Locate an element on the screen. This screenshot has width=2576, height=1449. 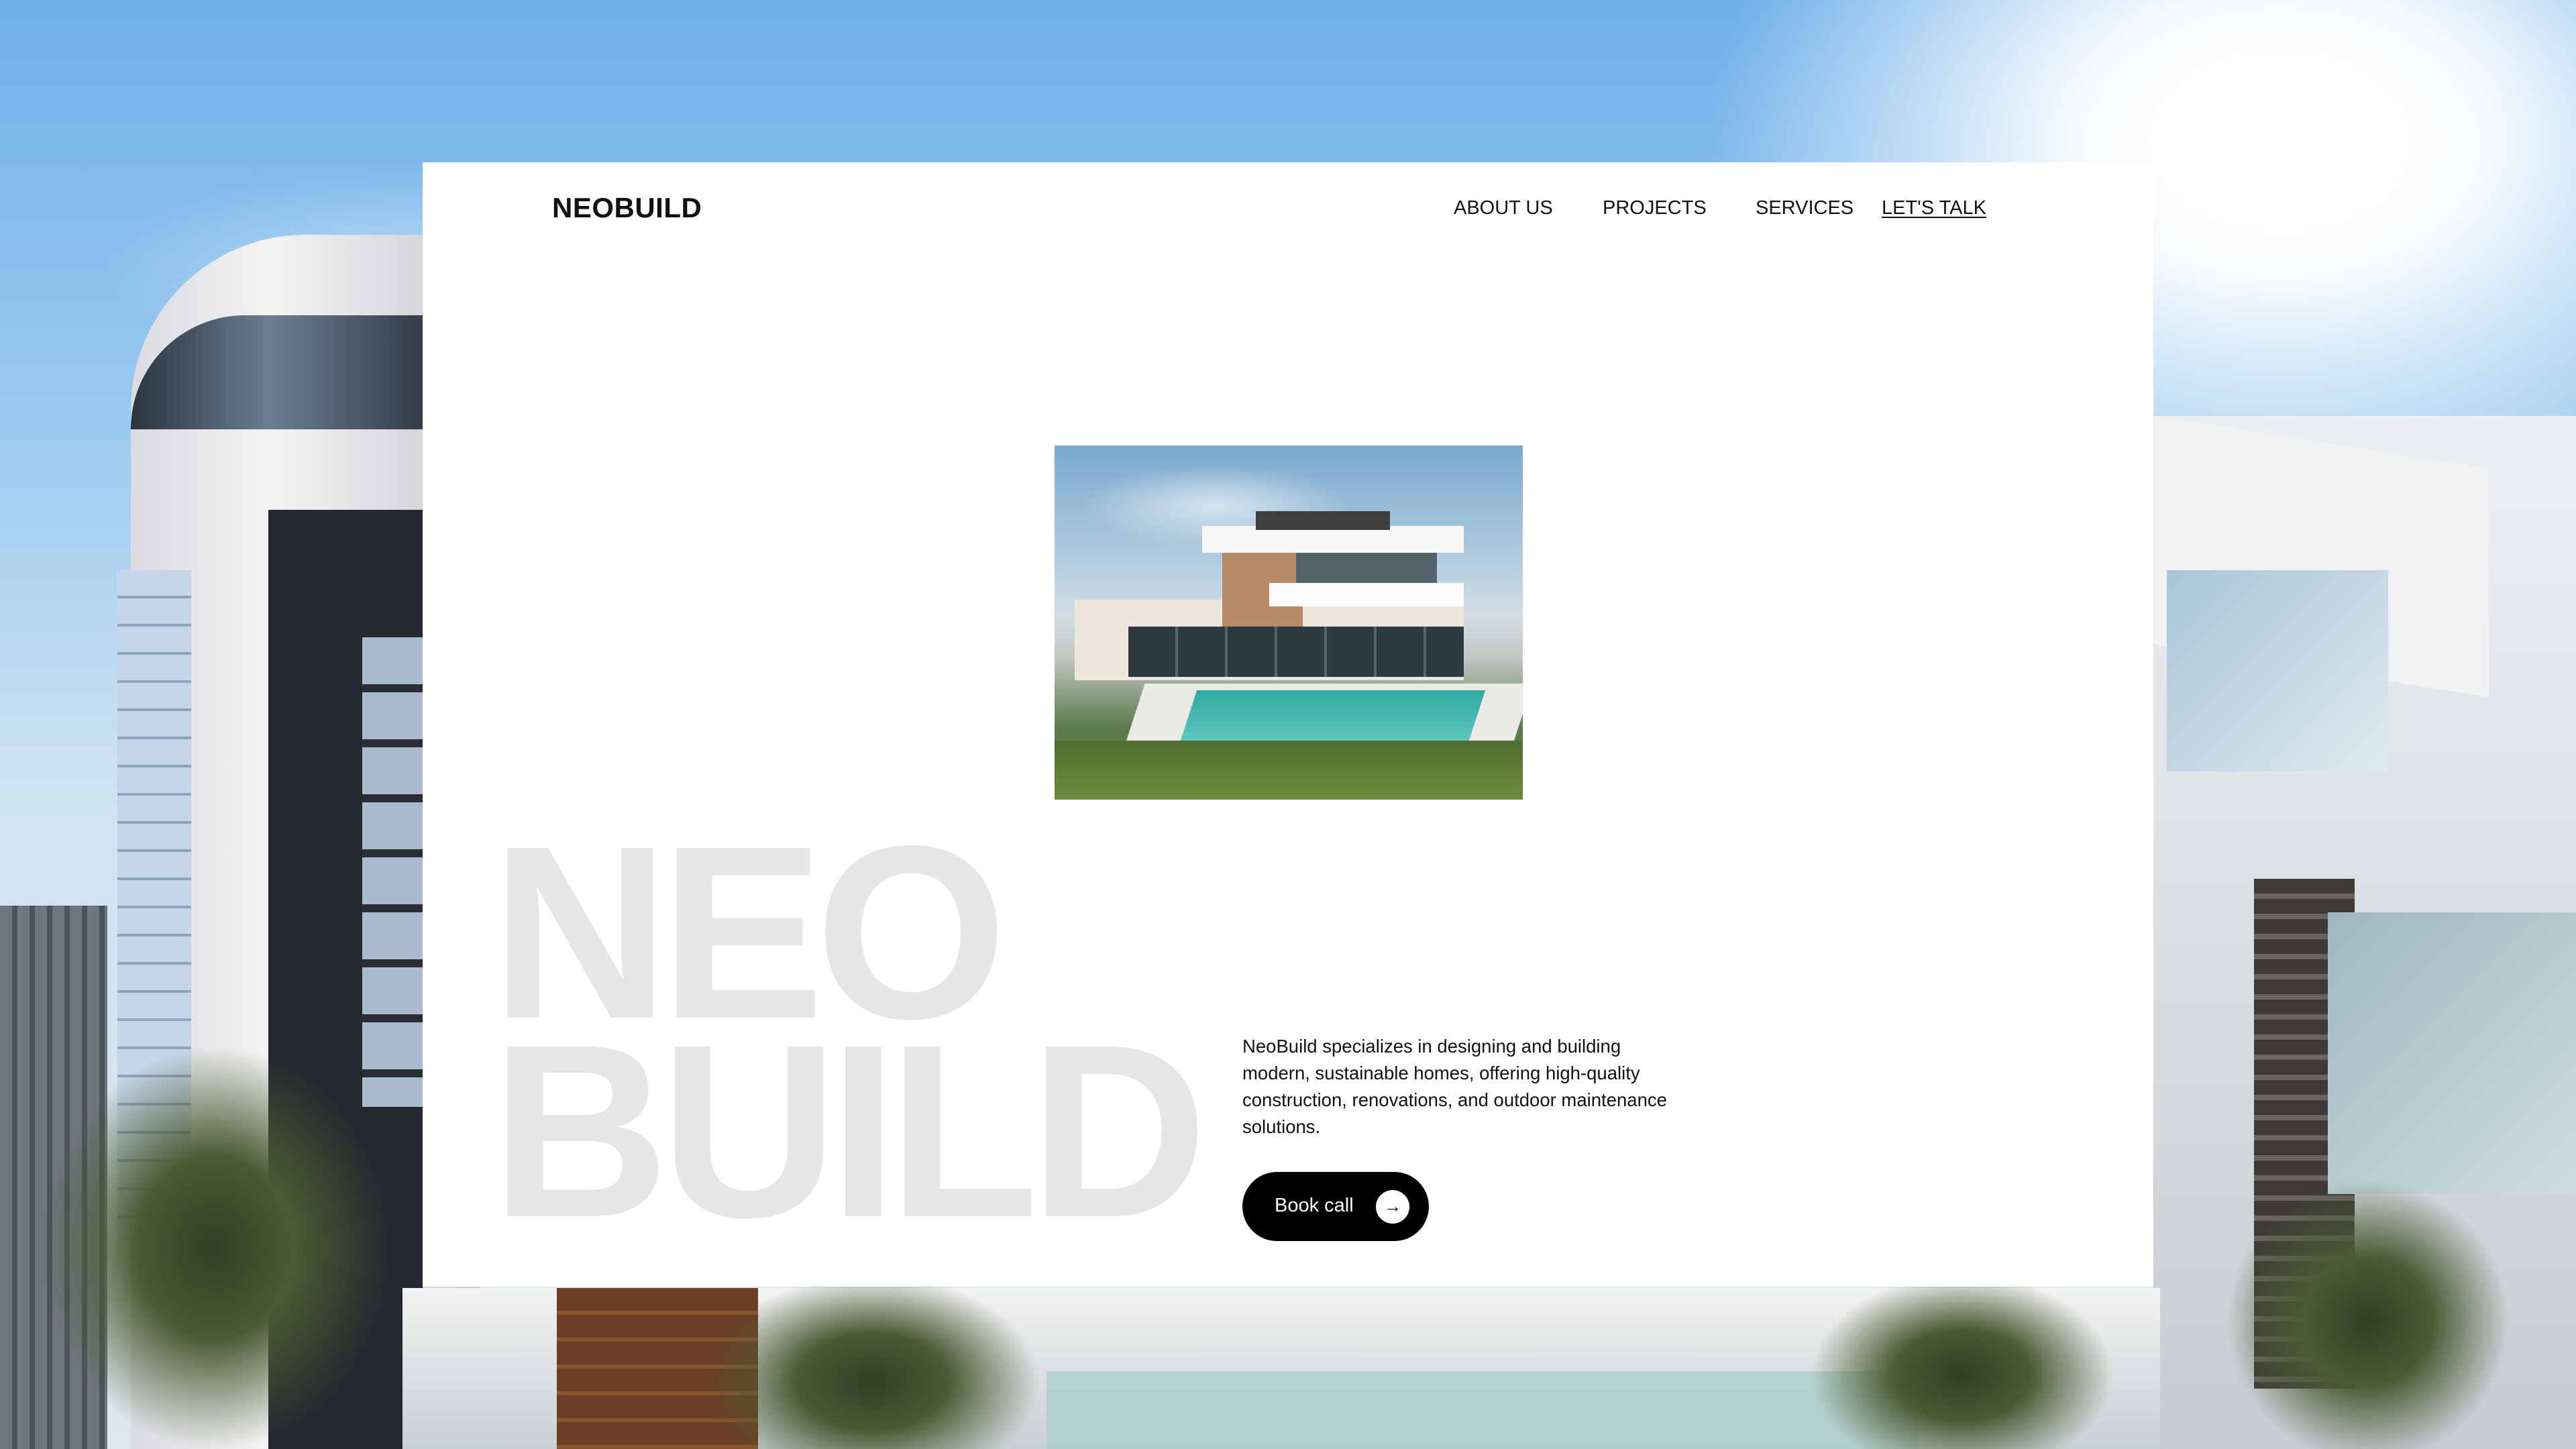
nav-link-projects: PROJECTS is located at coordinates (1655, 208).